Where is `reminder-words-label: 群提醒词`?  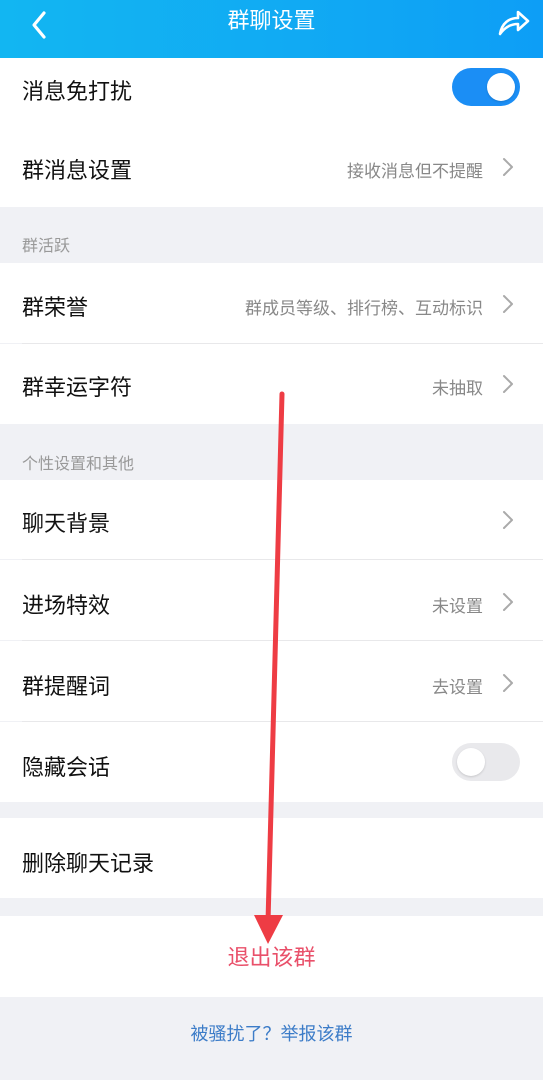
reminder-words-label: 群提醒词 is located at coordinates (66, 687).